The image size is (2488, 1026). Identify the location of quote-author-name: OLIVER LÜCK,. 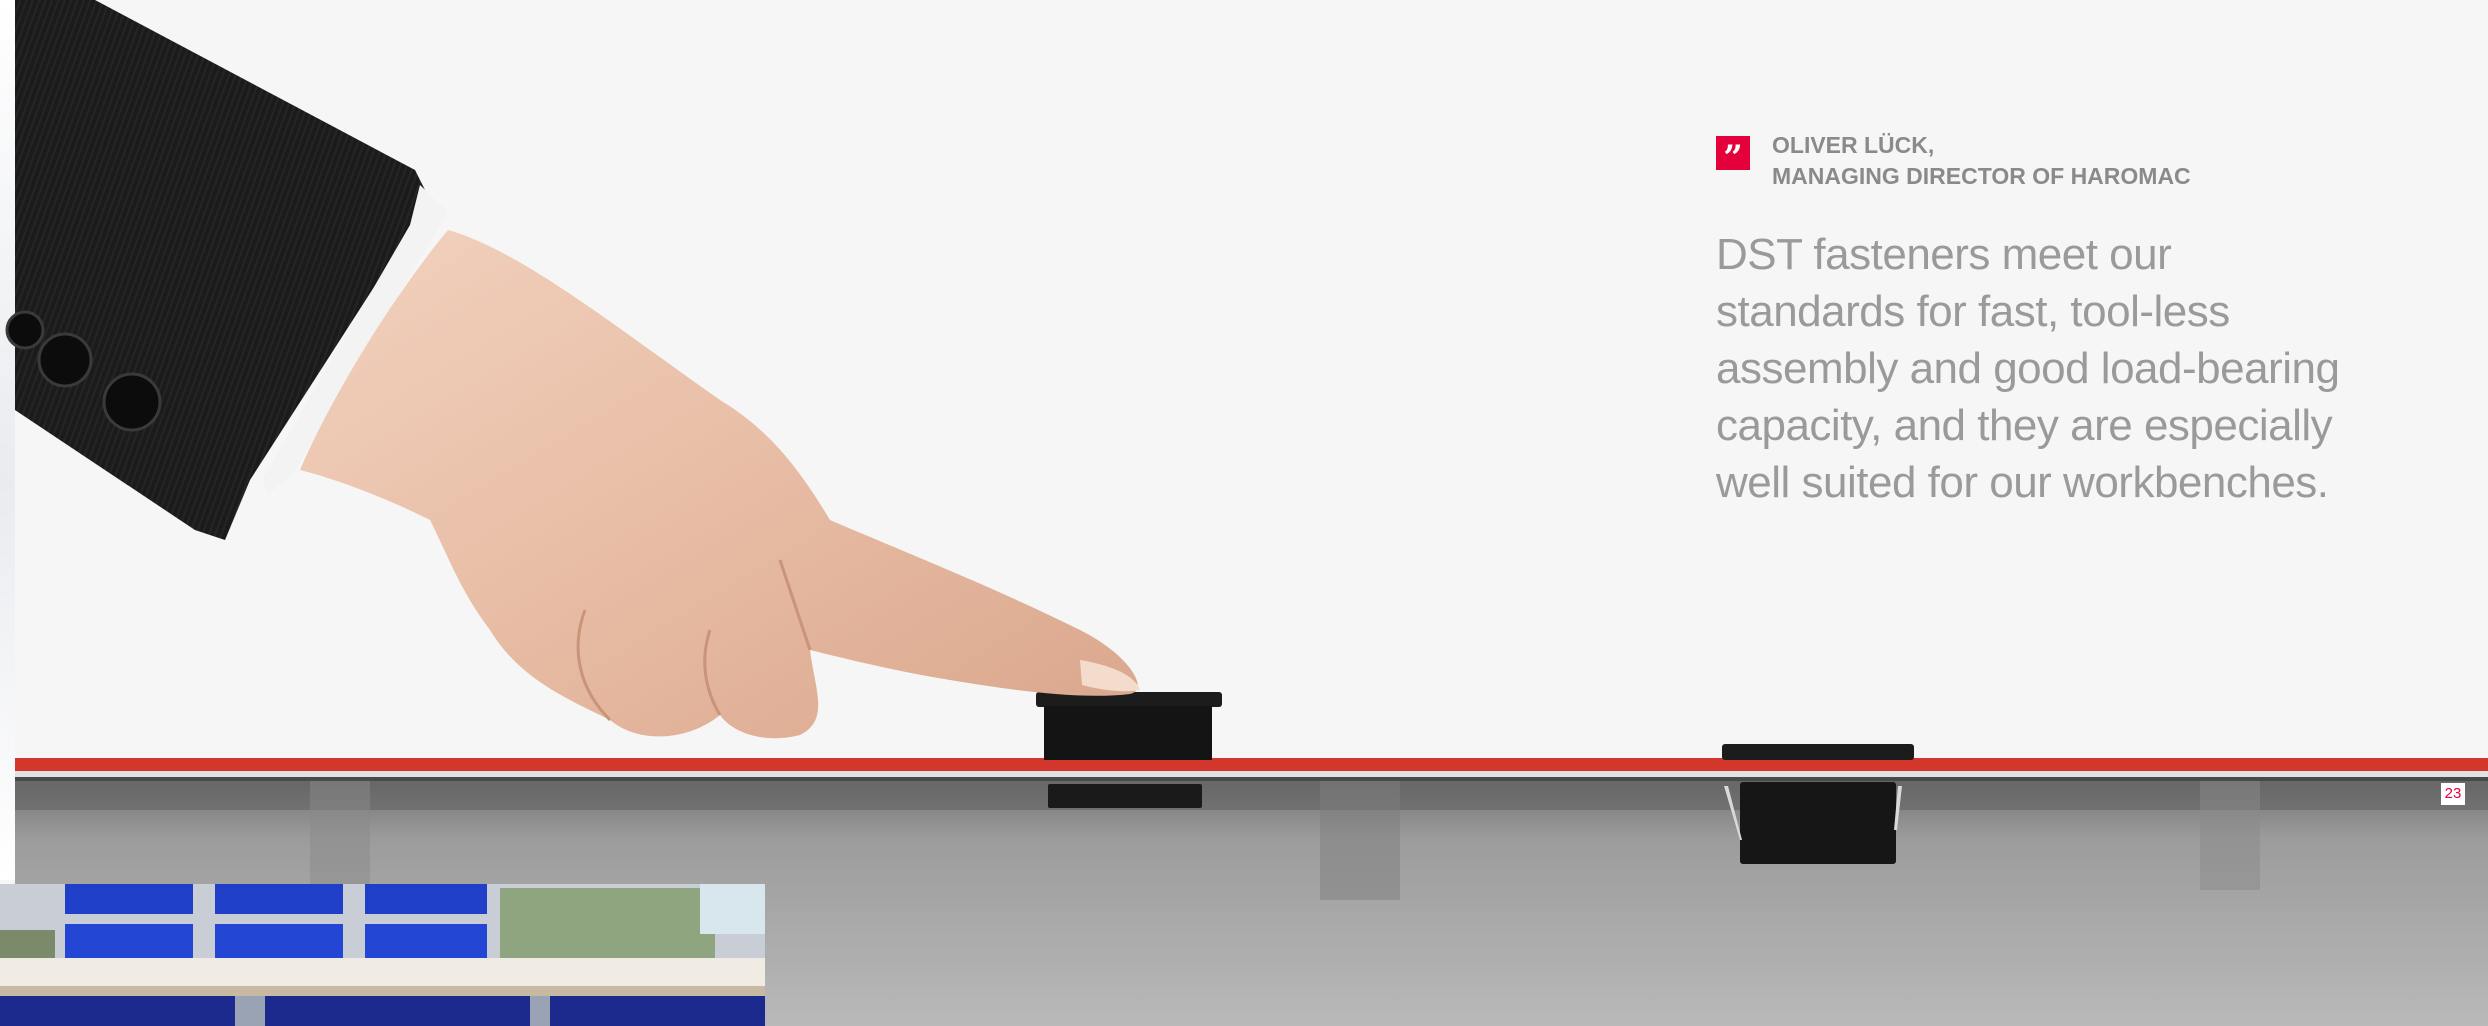
(1853, 145).